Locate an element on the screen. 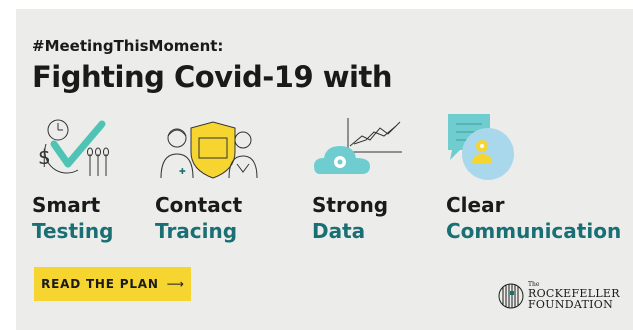 This screenshot has height=330, width=633. read-the-plan-button: READ THE PLAN ⟶ is located at coordinates (112, 284).